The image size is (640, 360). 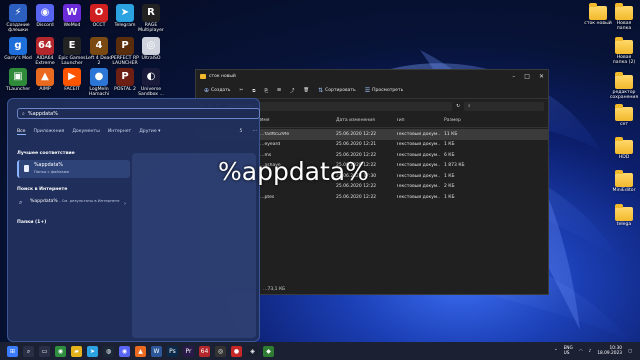 What do you see at coordinates (241, 90) in the screenshot?
I see `toolbar-button: ✂` at bounding box center [241, 90].